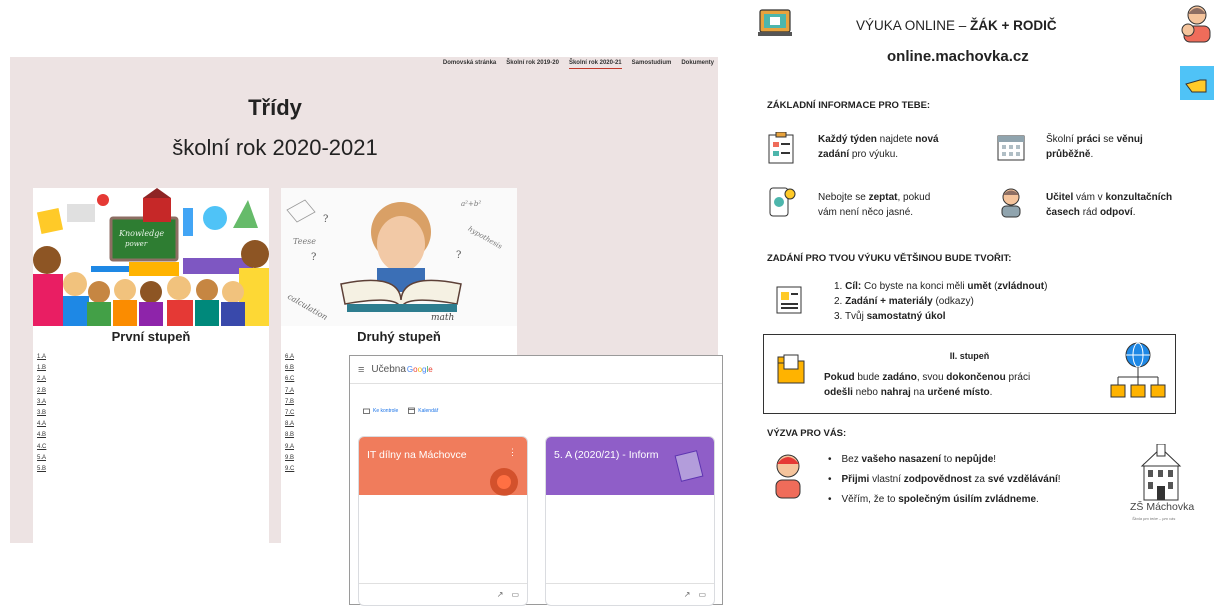  What do you see at coordinates (41, 357) in the screenshot?
I see `class-link: 1.A` at bounding box center [41, 357].